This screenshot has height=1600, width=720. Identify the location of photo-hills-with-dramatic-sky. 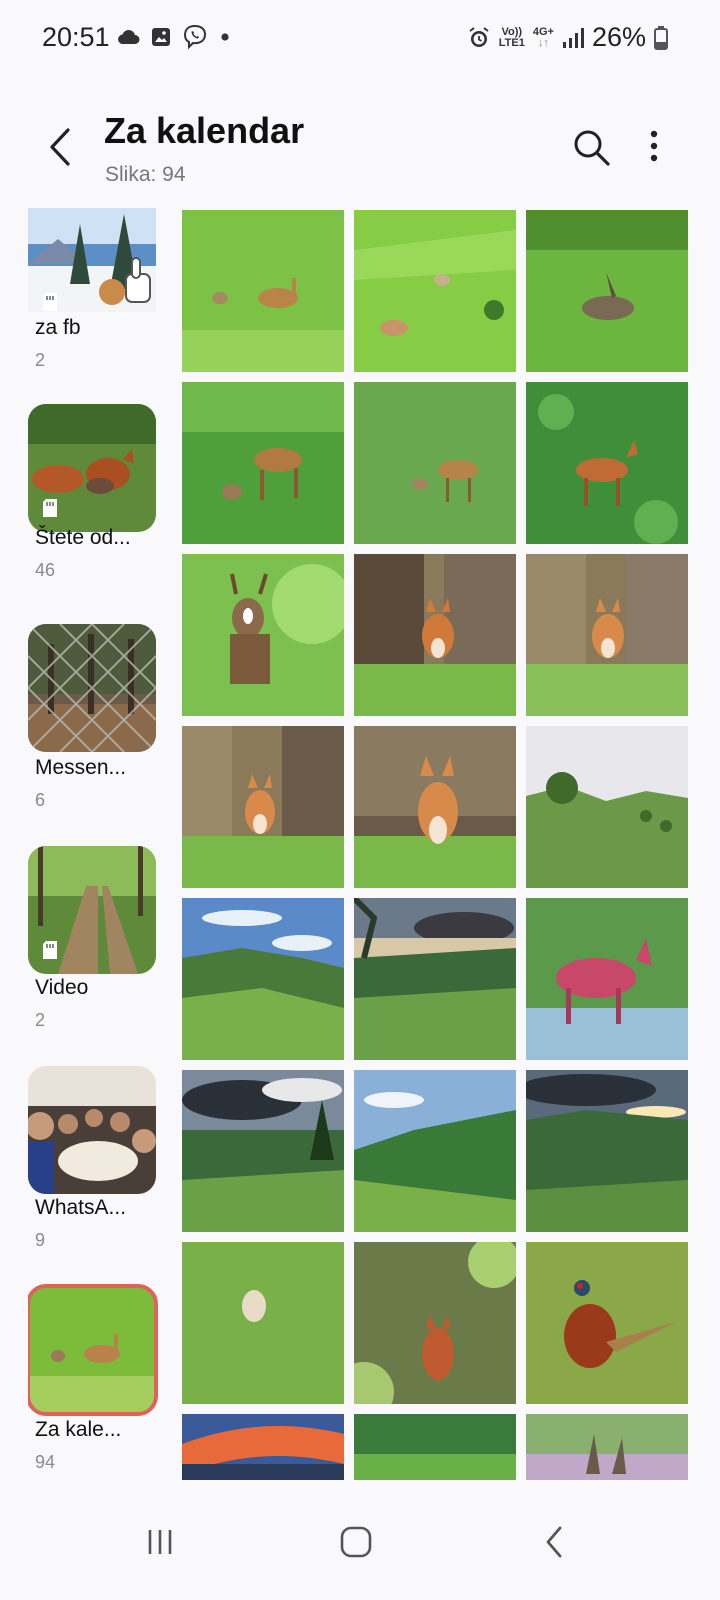
(435, 979).